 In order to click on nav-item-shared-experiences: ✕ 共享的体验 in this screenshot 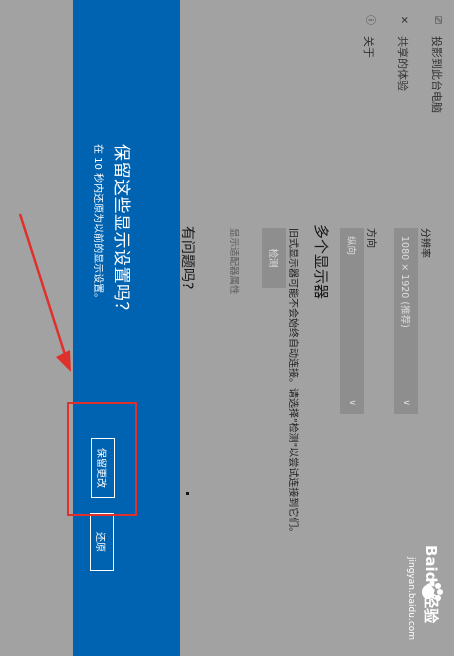, I will do `click(403, 52)`.